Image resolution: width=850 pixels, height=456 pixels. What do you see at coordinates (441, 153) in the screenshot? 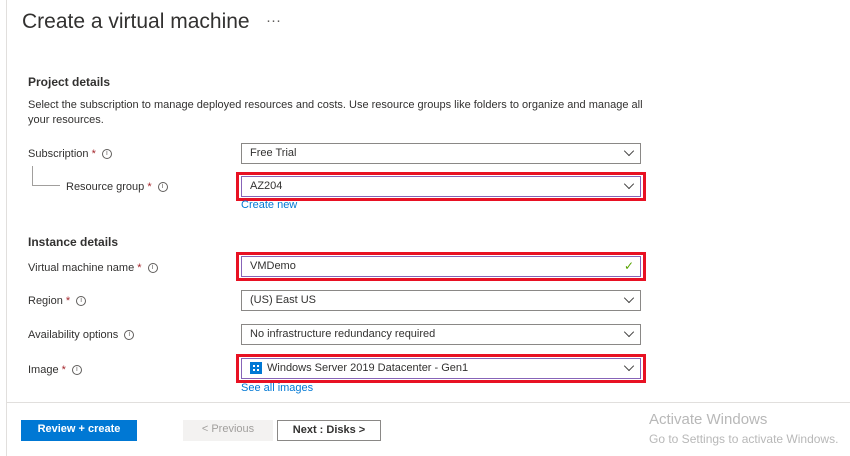
I see `subscription-dropdown: Free Trial` at bounding box center [441, 153].